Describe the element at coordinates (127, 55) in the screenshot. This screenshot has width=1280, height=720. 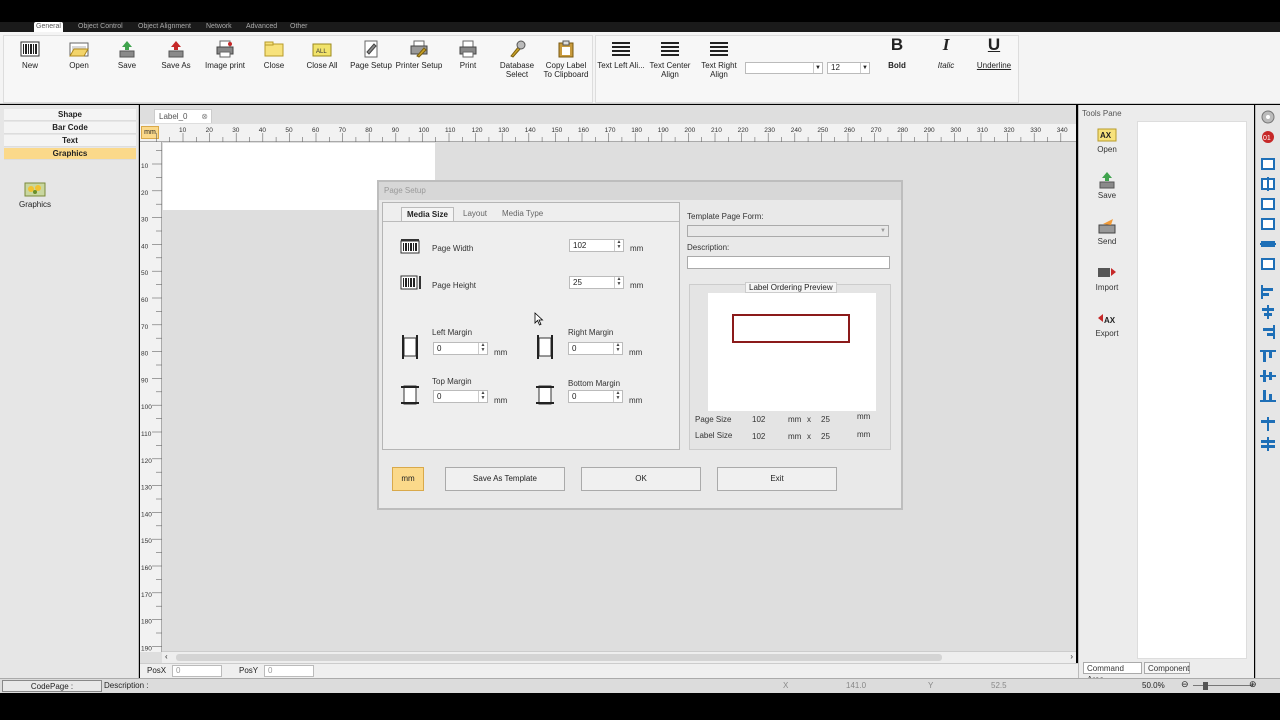
I see `save-button: Save` at that location.